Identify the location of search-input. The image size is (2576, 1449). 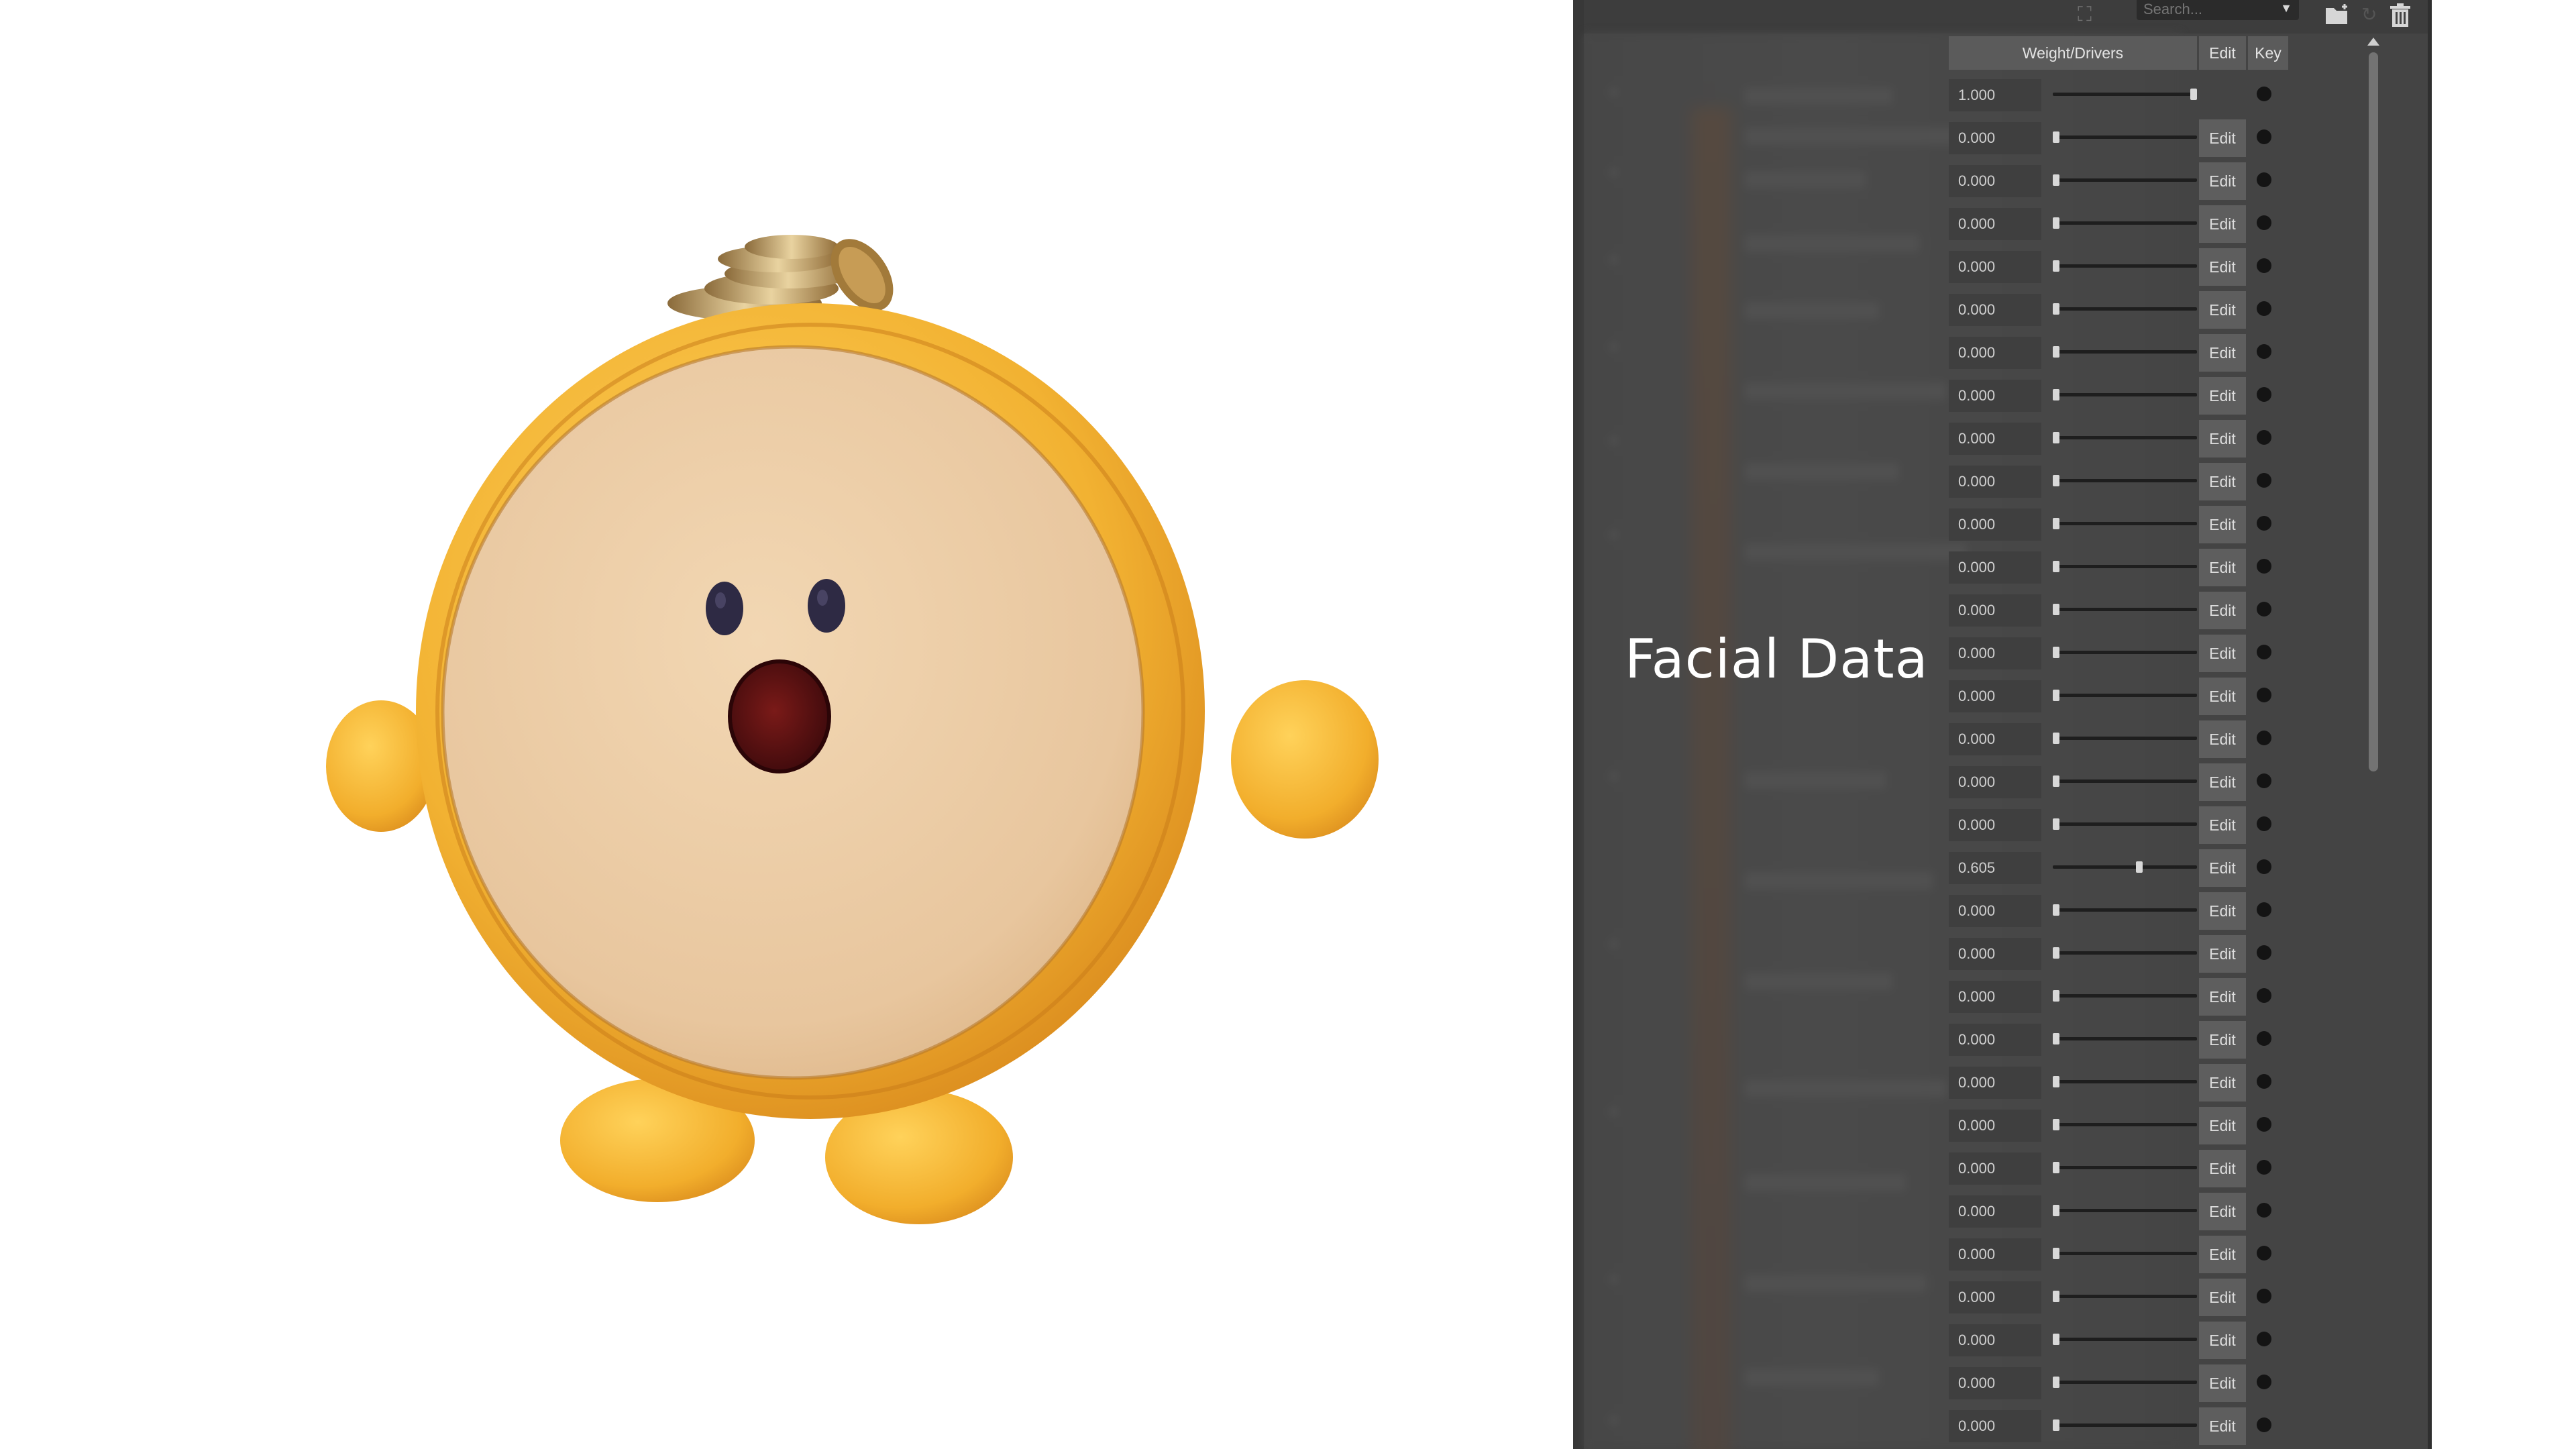
(2210, 9).